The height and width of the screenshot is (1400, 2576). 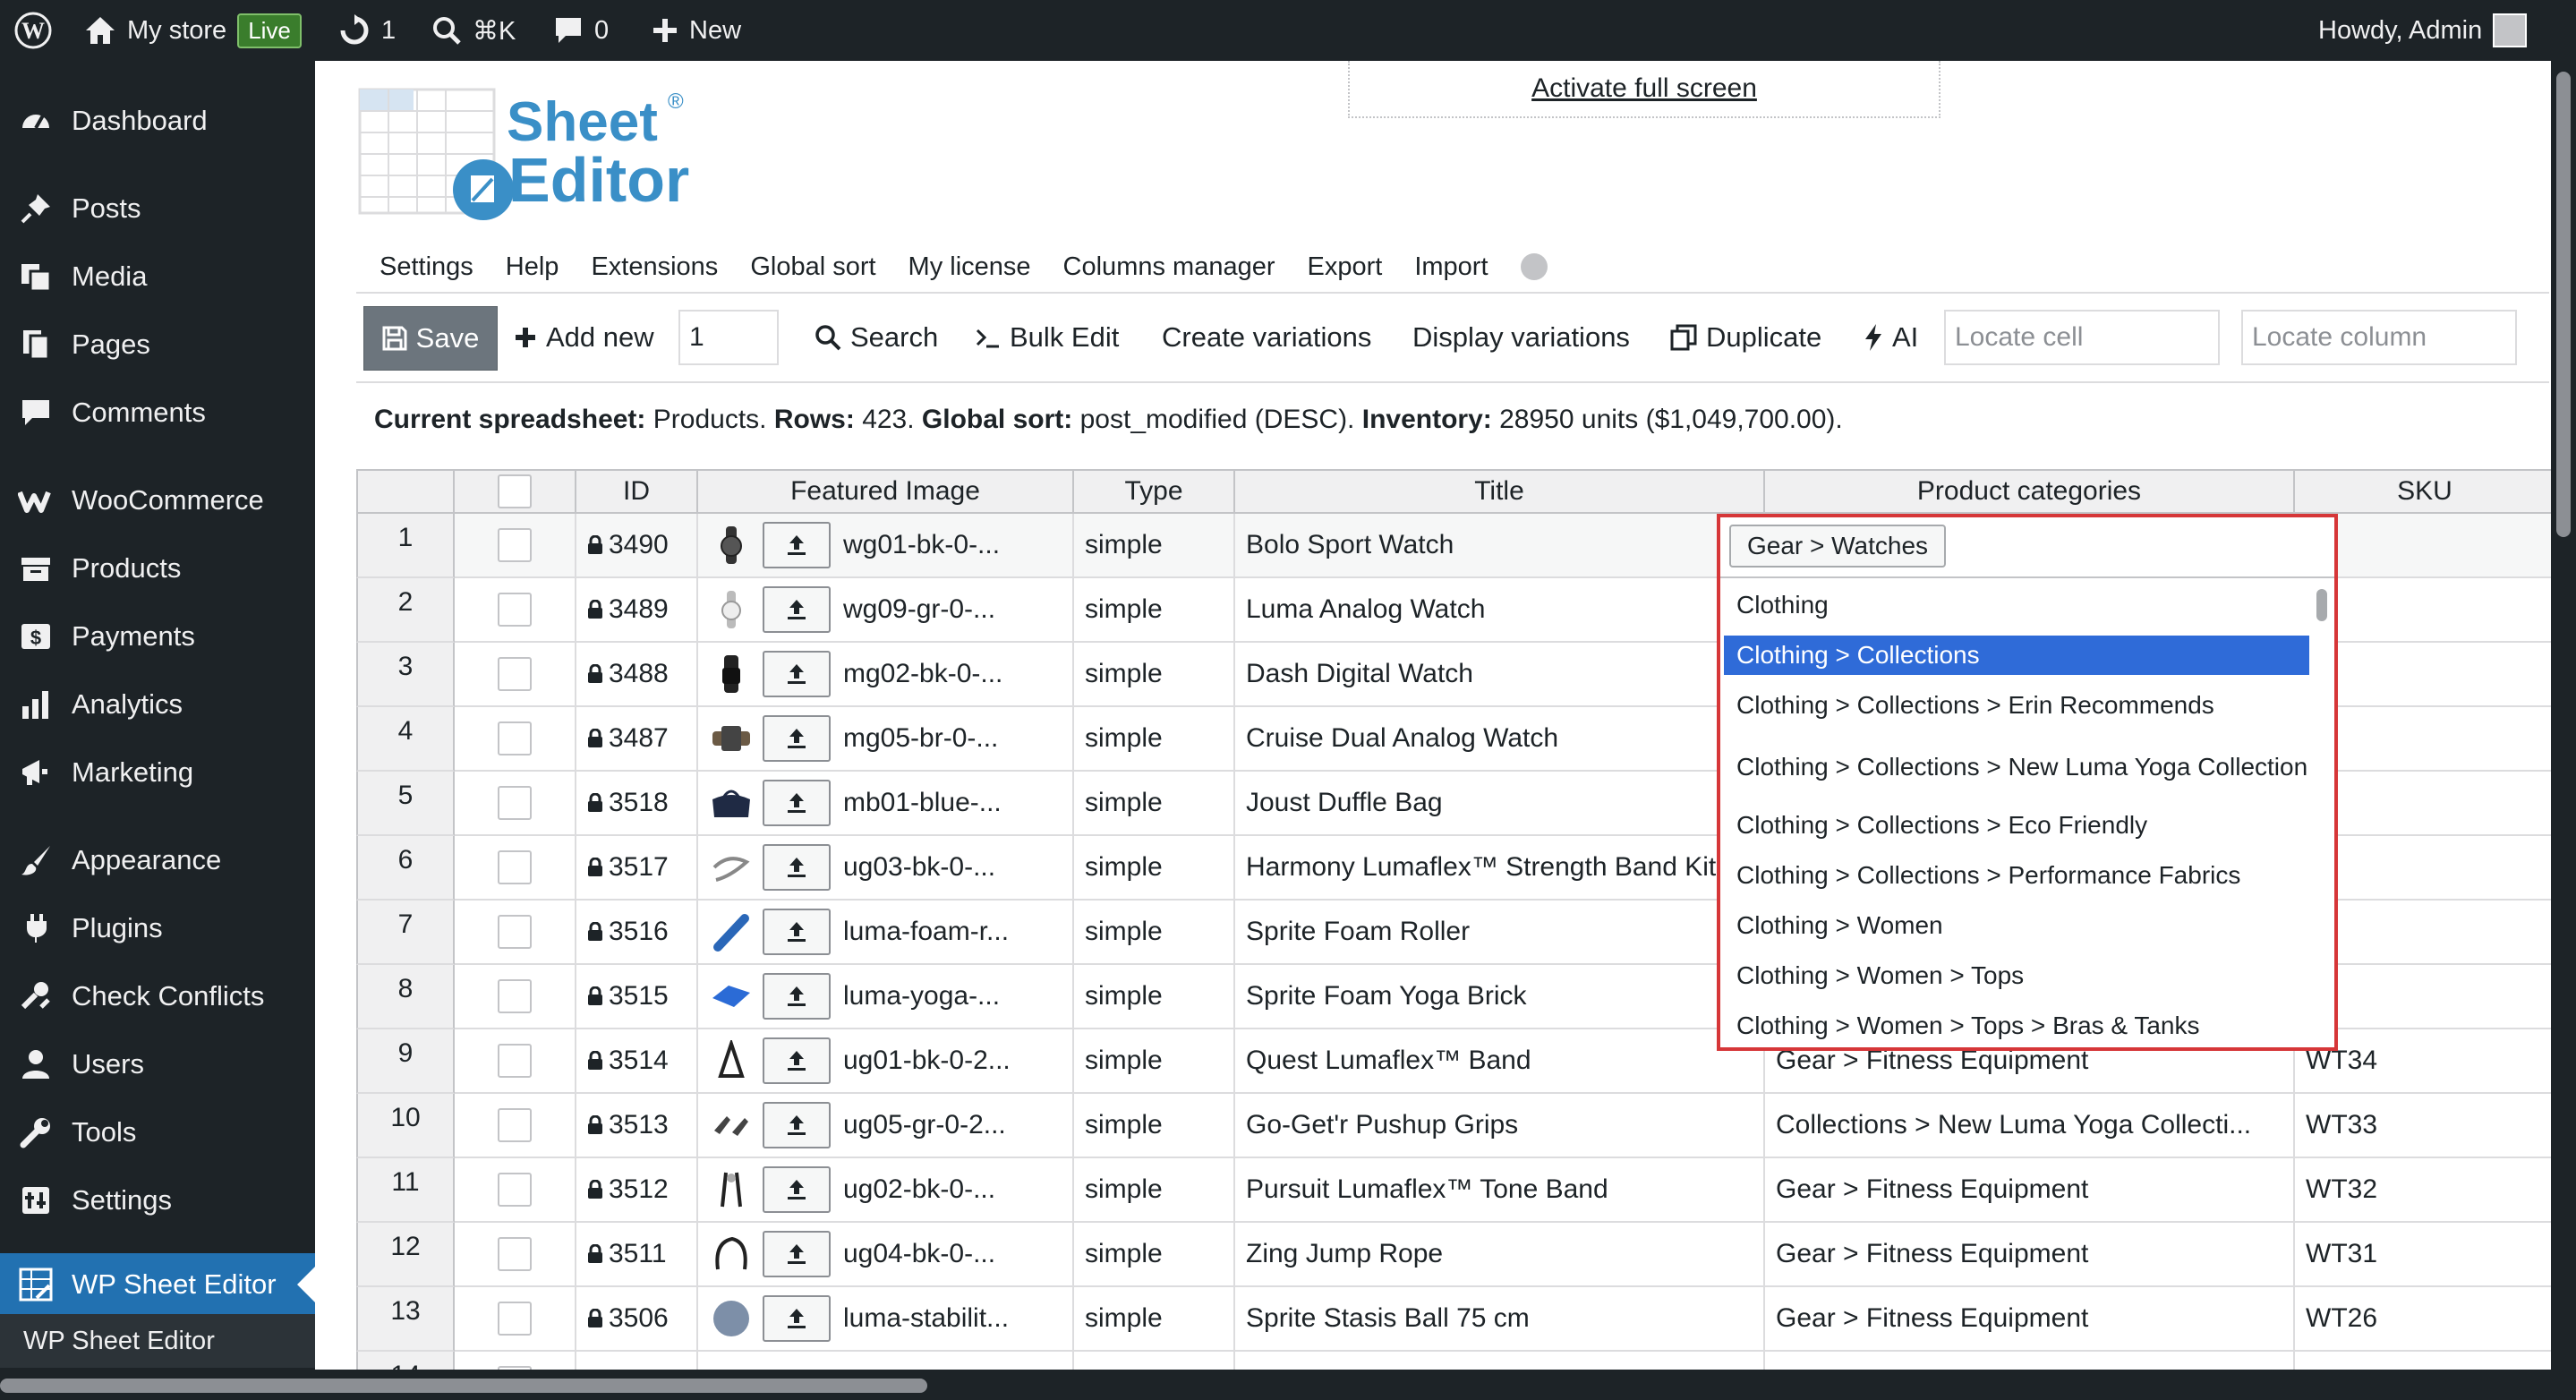 What do you see at coordinates (532, 267) in the screenshot?
I see `menu-help-link: Help` at bounding box center [532, 267].